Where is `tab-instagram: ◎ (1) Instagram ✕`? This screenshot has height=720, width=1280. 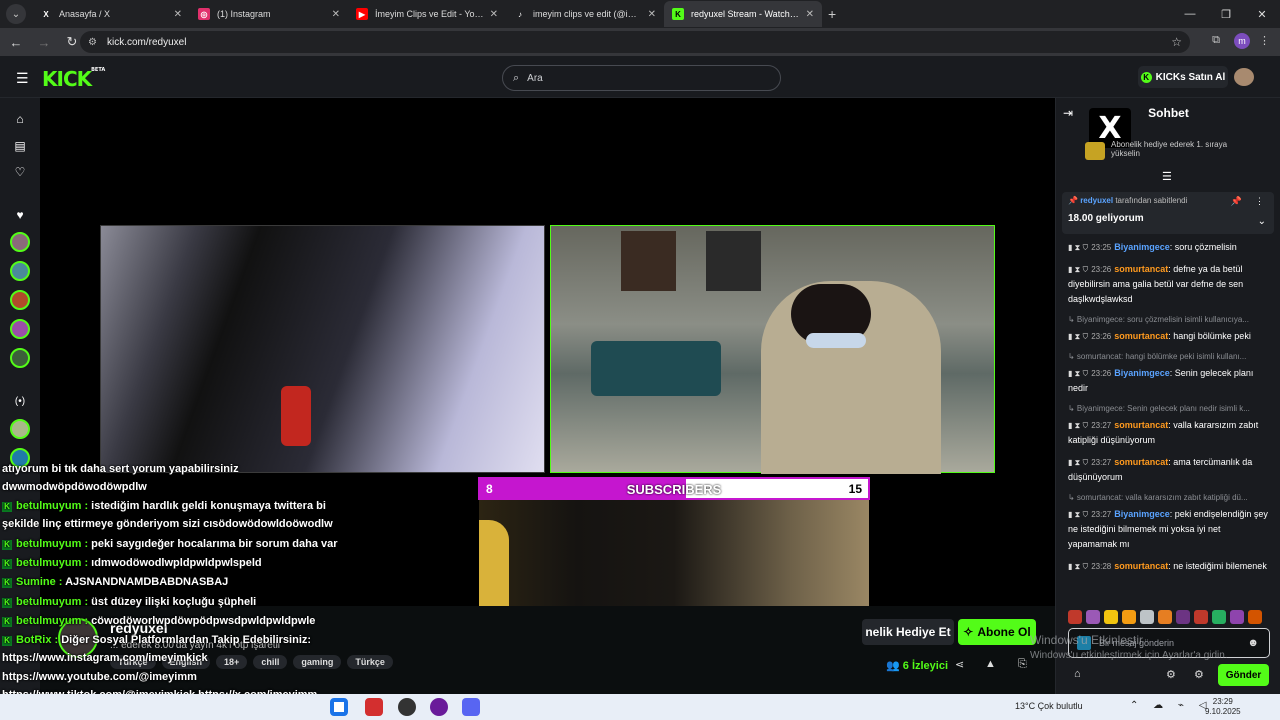
tab-instagram: ◎ (1) Instagram ✕ is located at coordinates (269, 14).